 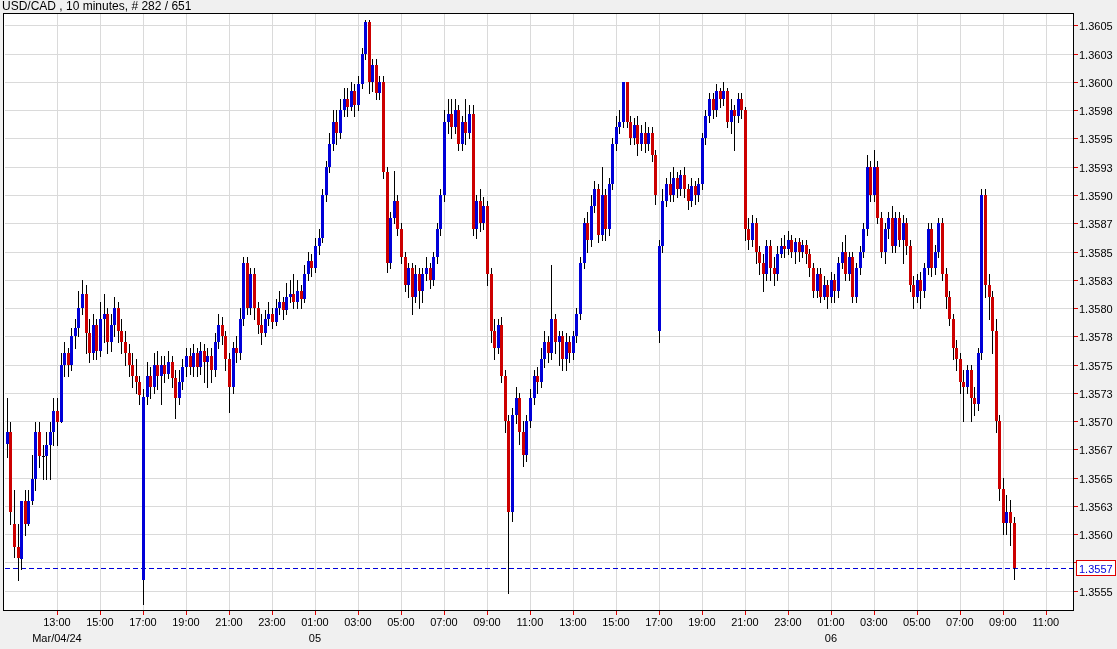 What do you see at coordinates (1096, 167) in the screenshot?
I see `y-axis-label: 1.3593` at bounding box center [1096, 167].